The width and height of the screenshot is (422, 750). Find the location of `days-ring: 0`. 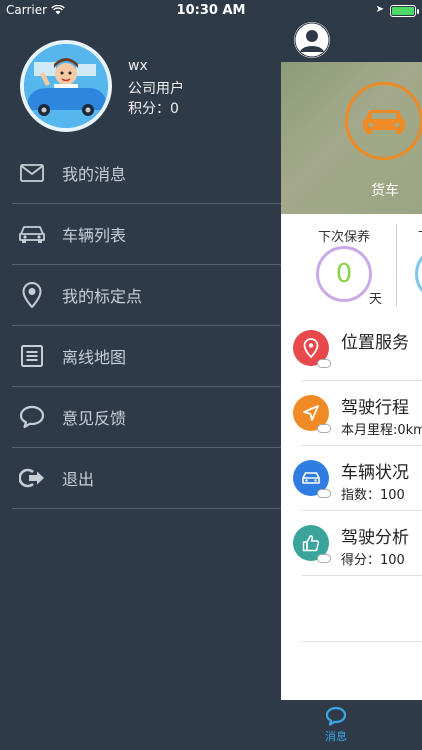

days-ring: 0 is located at coordinates (344, 274).